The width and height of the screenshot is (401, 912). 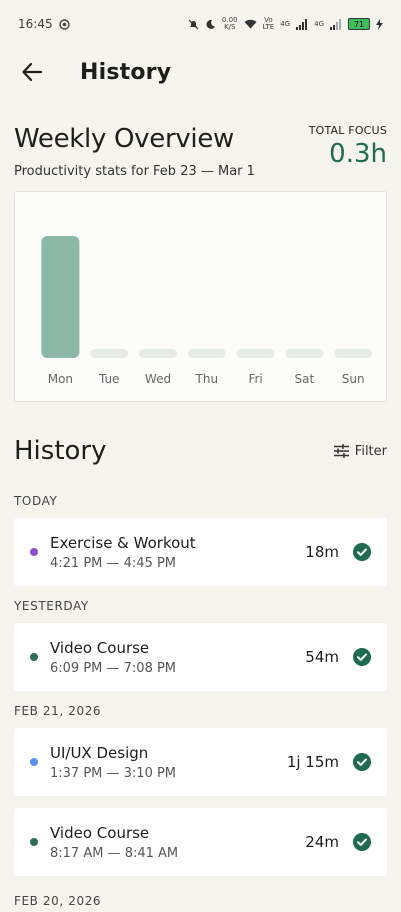 I want to click on chart-tick-label: Tue, so click(x=109, y=379).